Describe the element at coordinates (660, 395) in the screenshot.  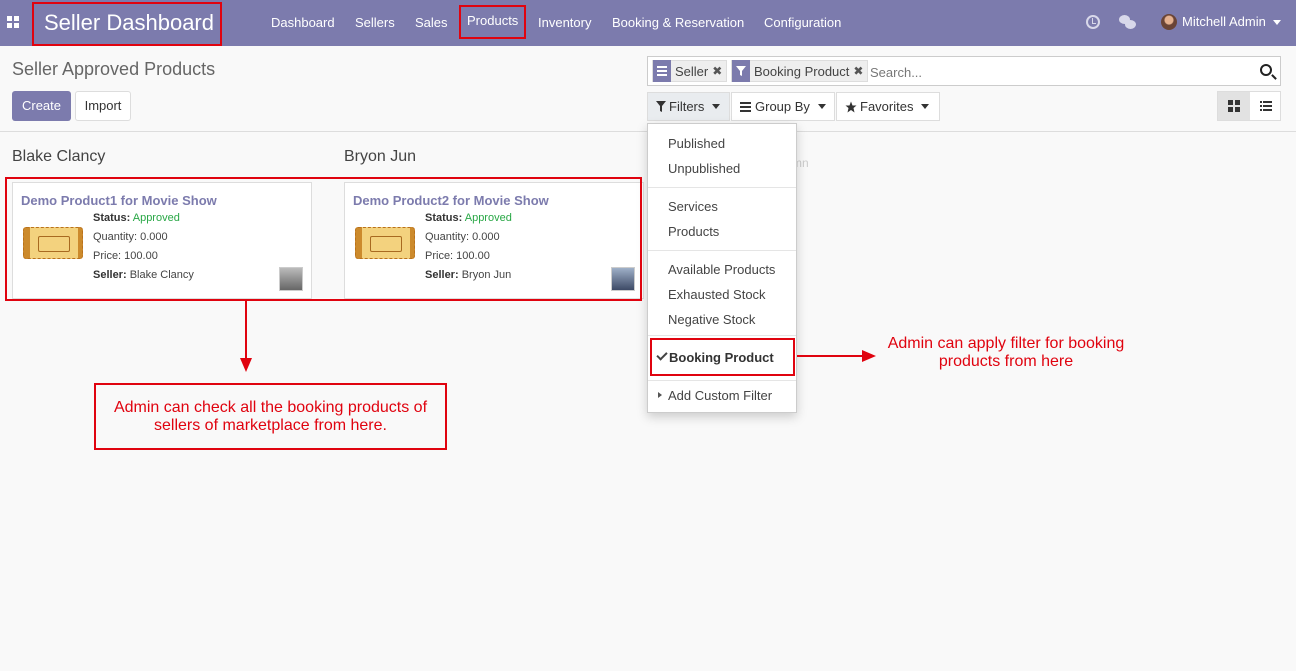
I see `caret-right-icon` at that location.